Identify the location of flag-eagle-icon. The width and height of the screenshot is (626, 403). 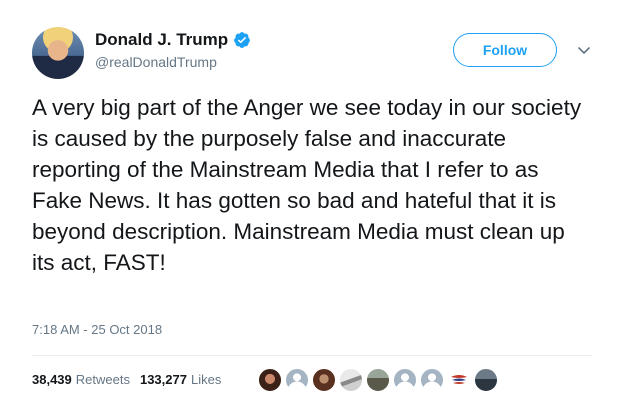
(459, 379).